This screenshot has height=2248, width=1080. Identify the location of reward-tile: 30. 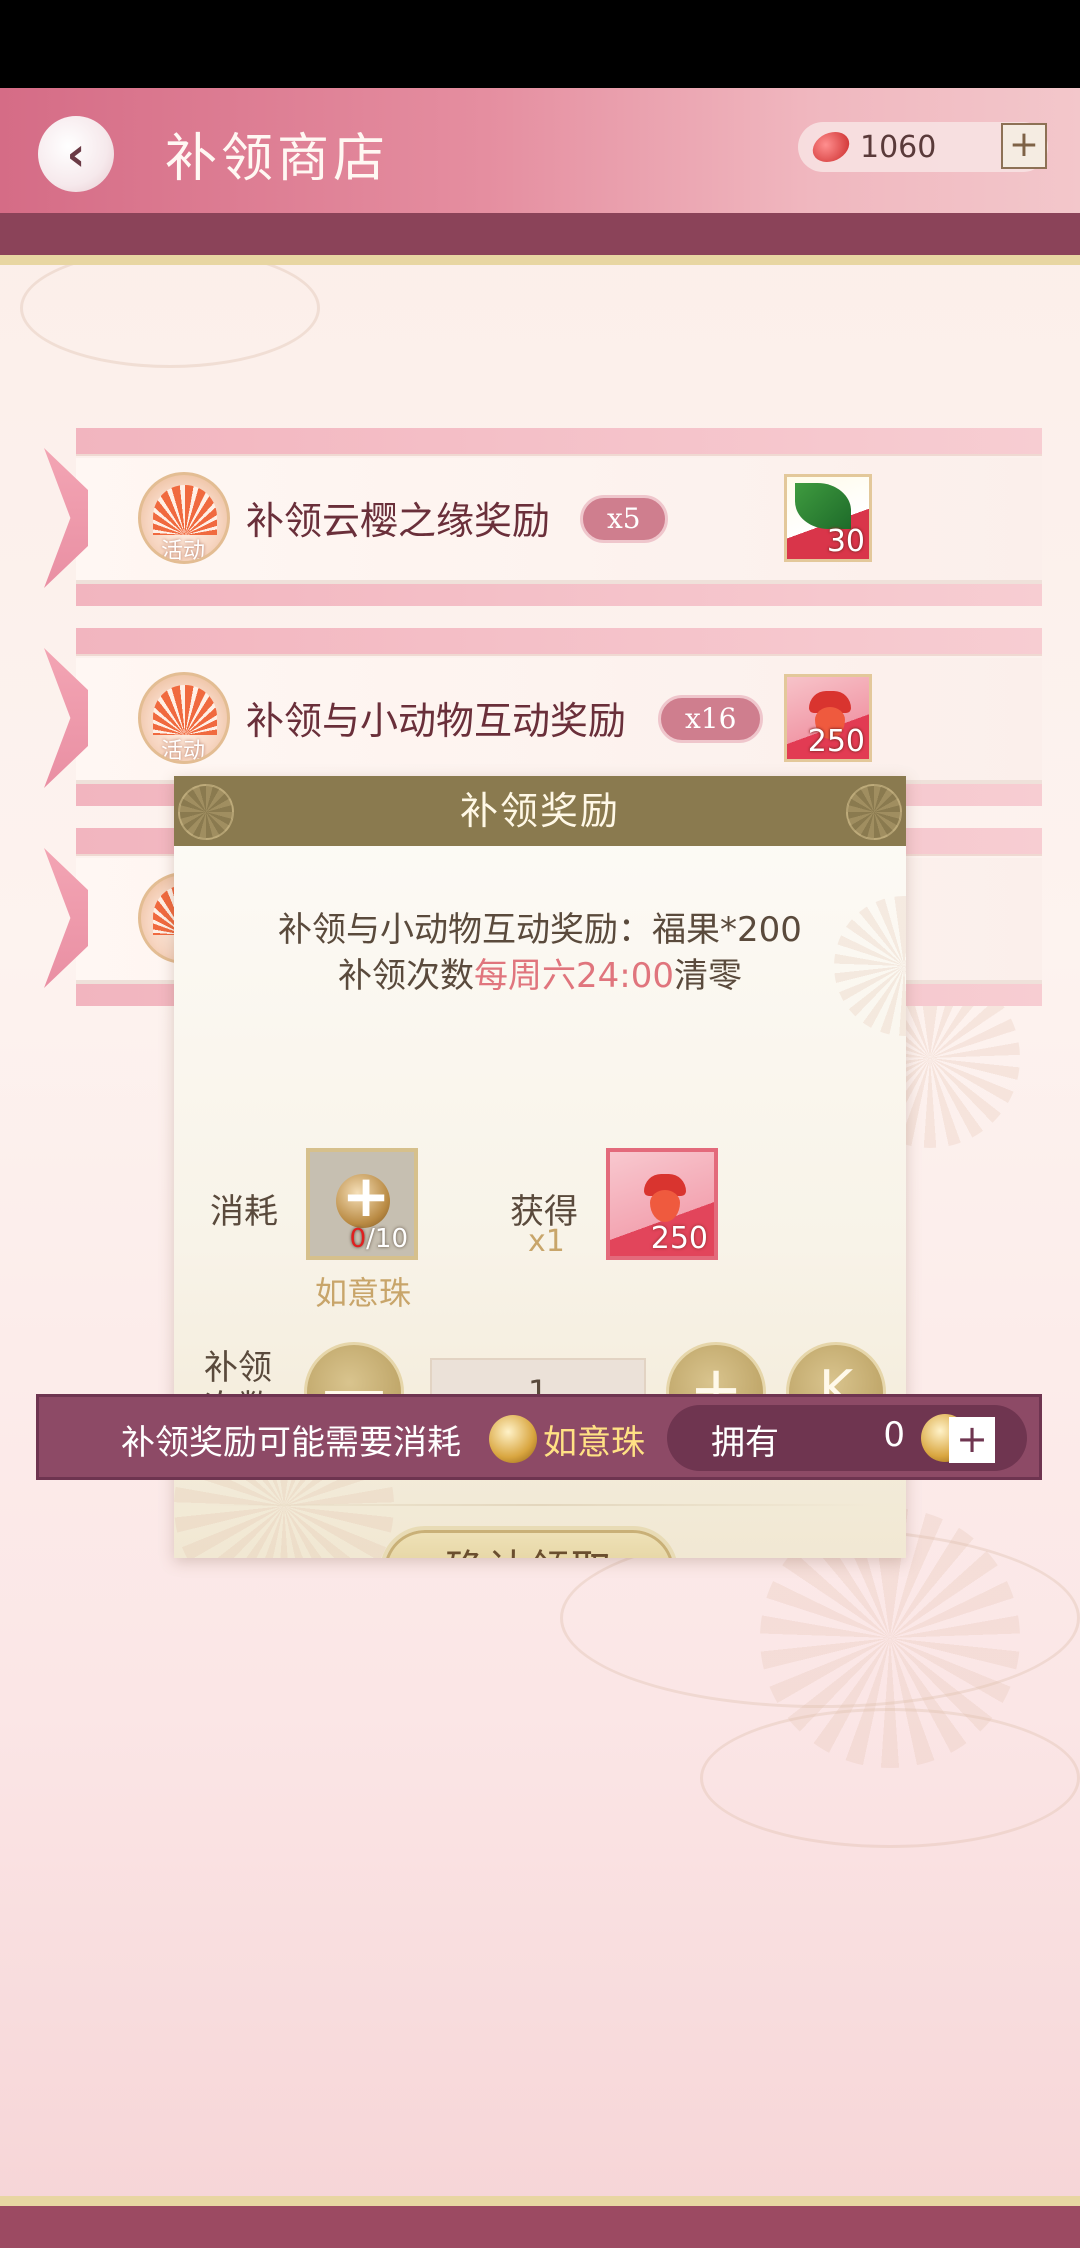
(828, 518).